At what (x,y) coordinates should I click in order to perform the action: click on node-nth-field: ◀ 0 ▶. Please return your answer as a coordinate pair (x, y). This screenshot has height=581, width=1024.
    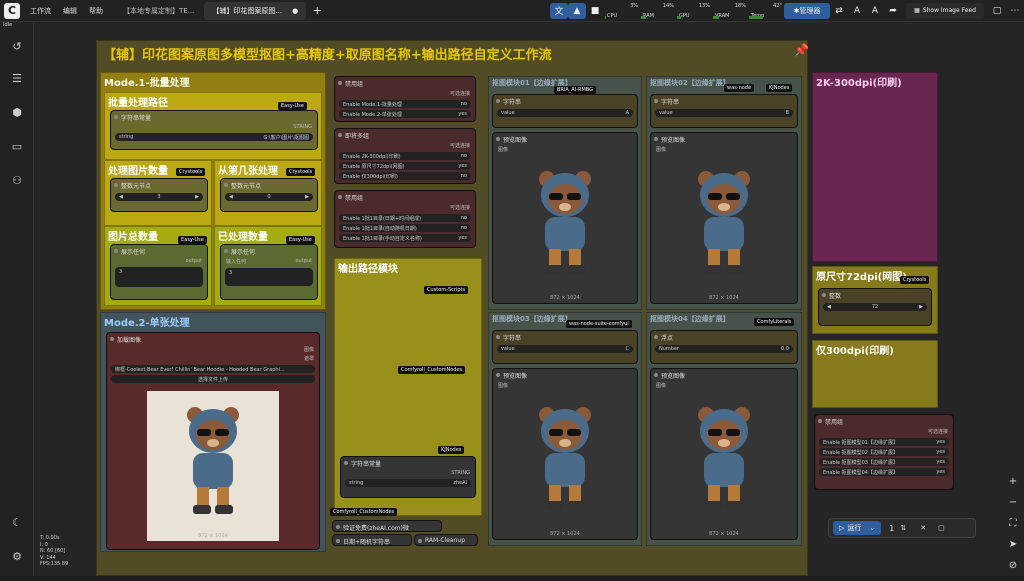
    Looking at the image, I should click on (269, 197).